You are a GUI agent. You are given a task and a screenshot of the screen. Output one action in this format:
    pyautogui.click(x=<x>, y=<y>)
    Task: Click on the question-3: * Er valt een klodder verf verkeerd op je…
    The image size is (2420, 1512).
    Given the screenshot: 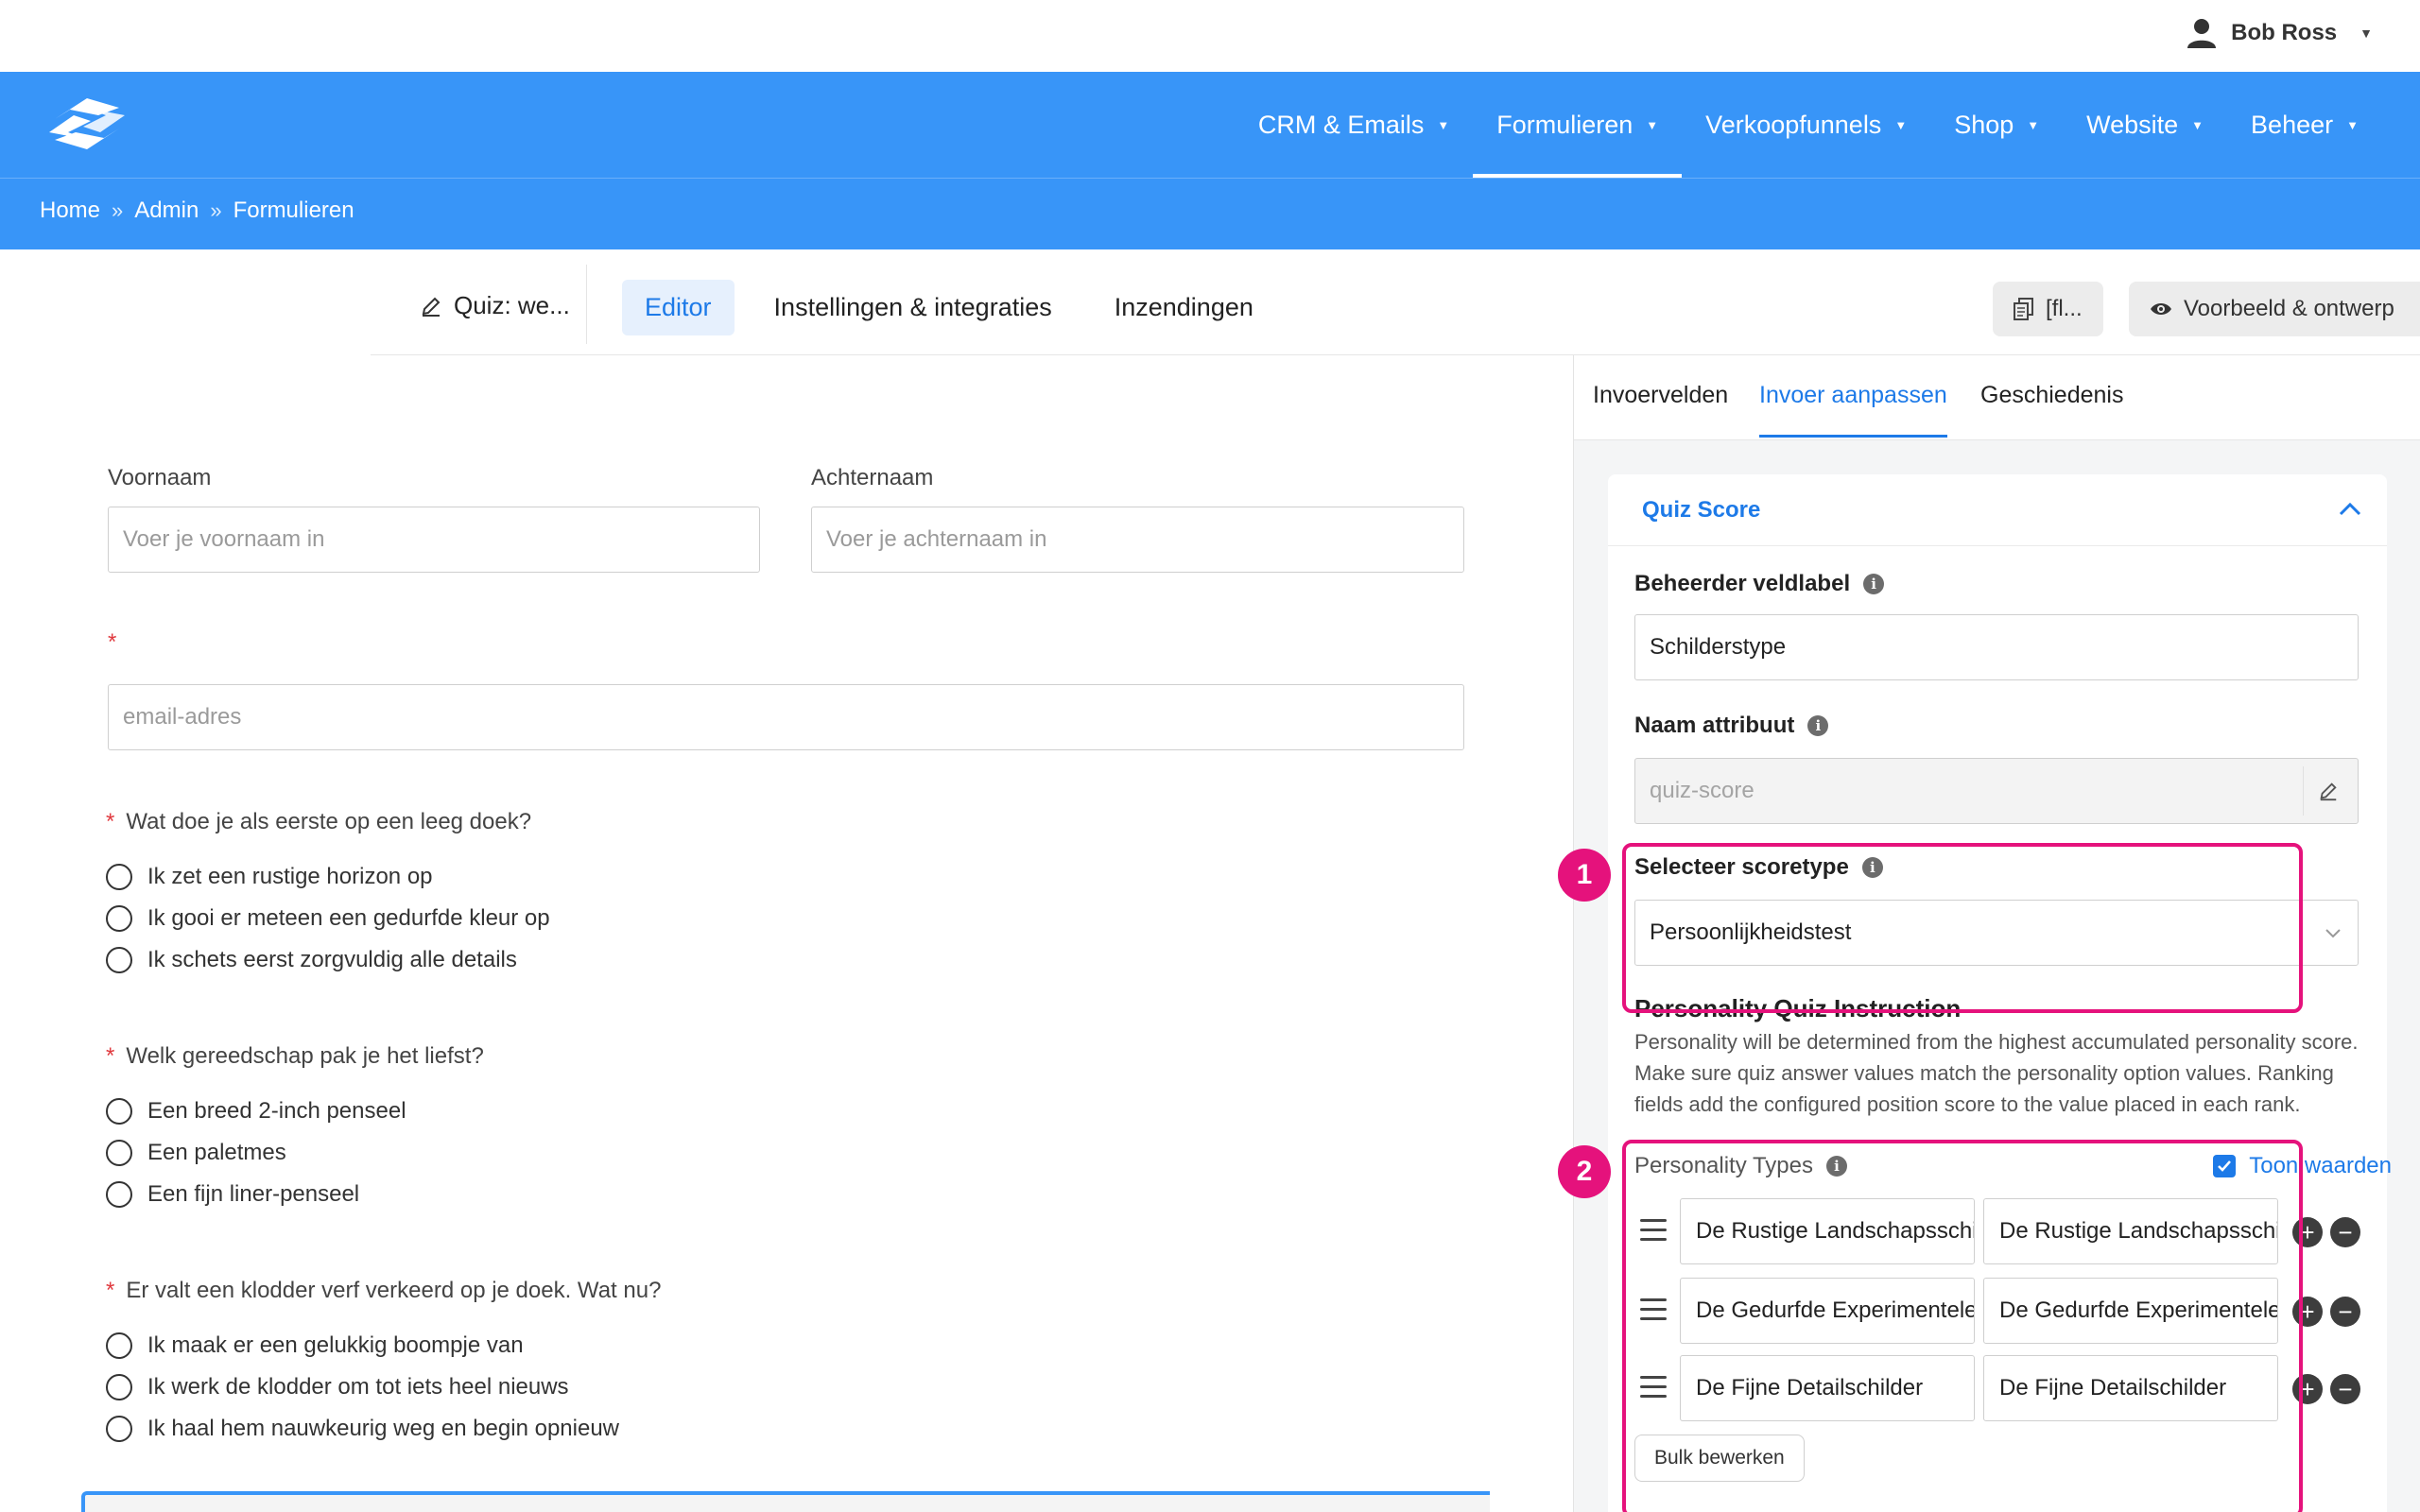 What is the action you would take?
    pyautogui.click(x=383, y=1291)
    